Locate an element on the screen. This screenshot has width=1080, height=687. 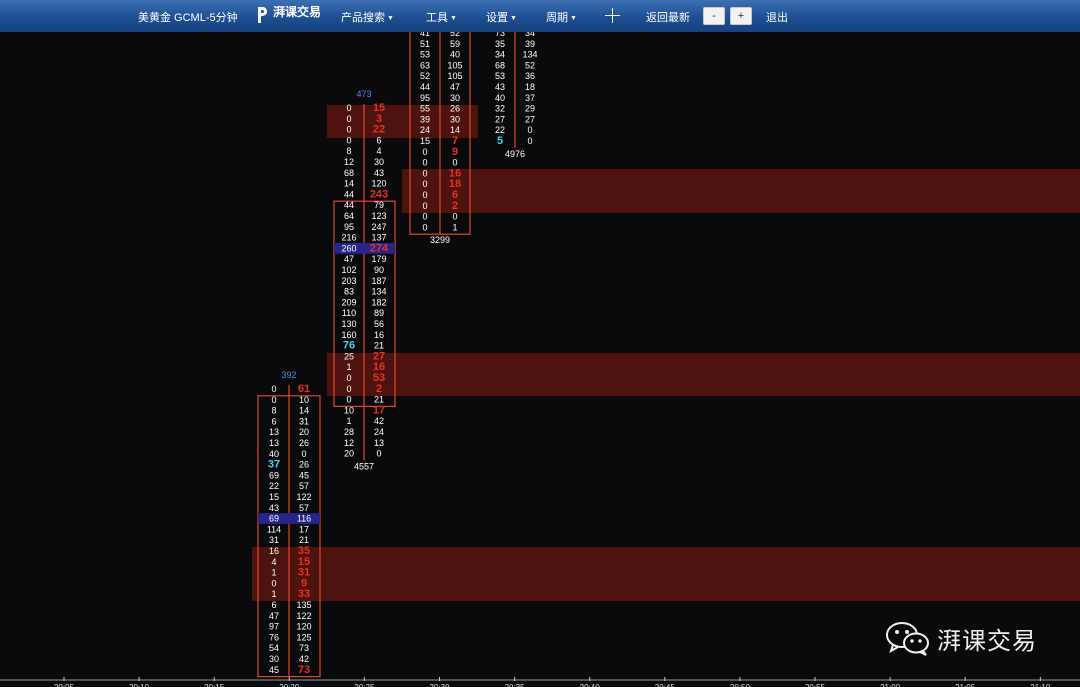
menu-period: 周期 ▼ is located at coordinates (561, 17).